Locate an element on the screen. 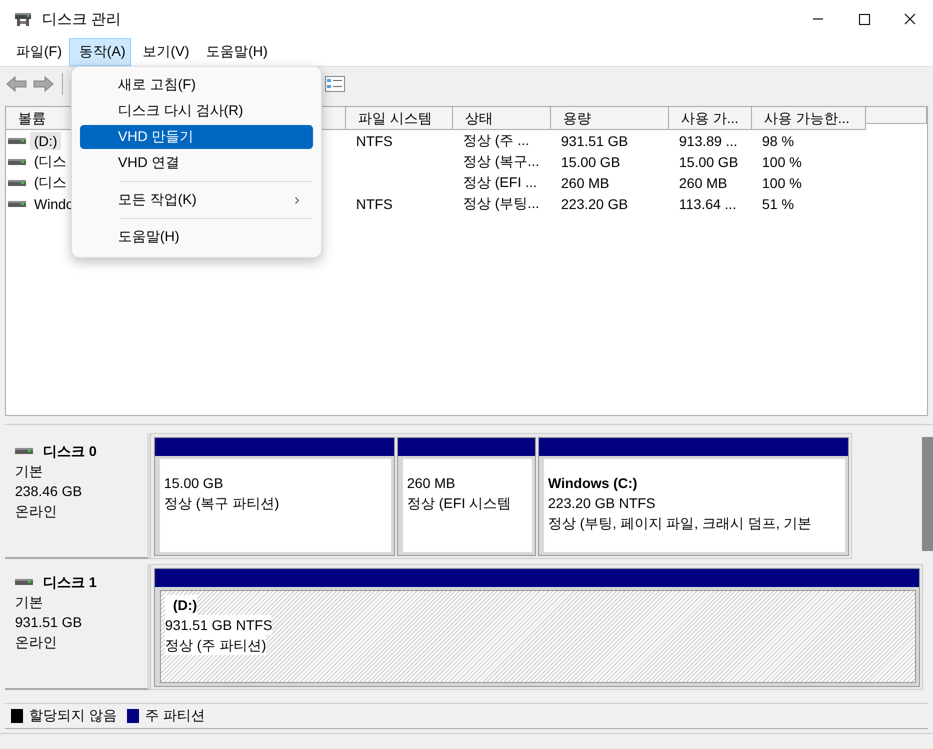 Image resolution: width=933 pixels, height=749 pixels. legend-label: 할당되지 않음 is located at coordinates (73, 716).